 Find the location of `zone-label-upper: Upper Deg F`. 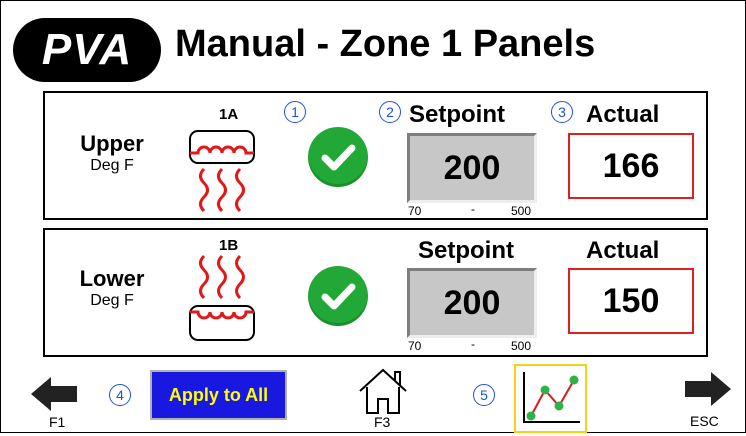

zone-label-upper: Upper Deg F is located at coordinates (112, 153).